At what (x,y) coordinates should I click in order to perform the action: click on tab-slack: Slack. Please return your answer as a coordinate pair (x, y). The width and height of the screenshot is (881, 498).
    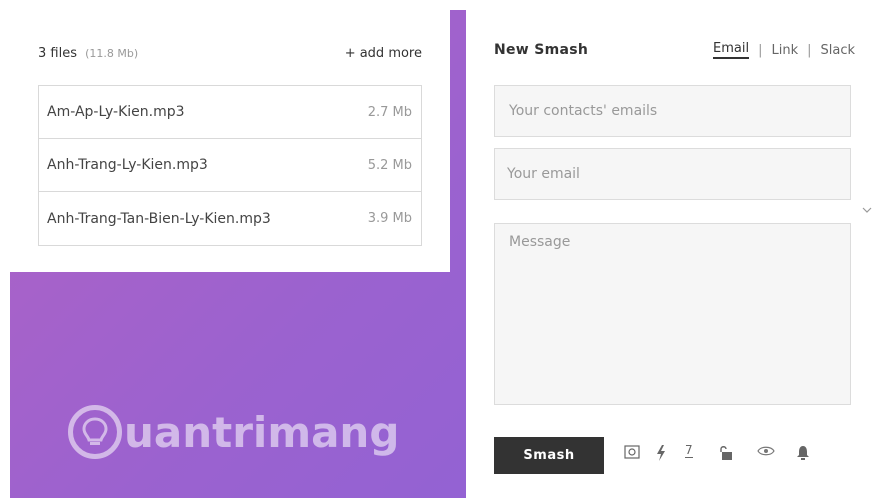
    Looking at the image, I should click on (837, 50).